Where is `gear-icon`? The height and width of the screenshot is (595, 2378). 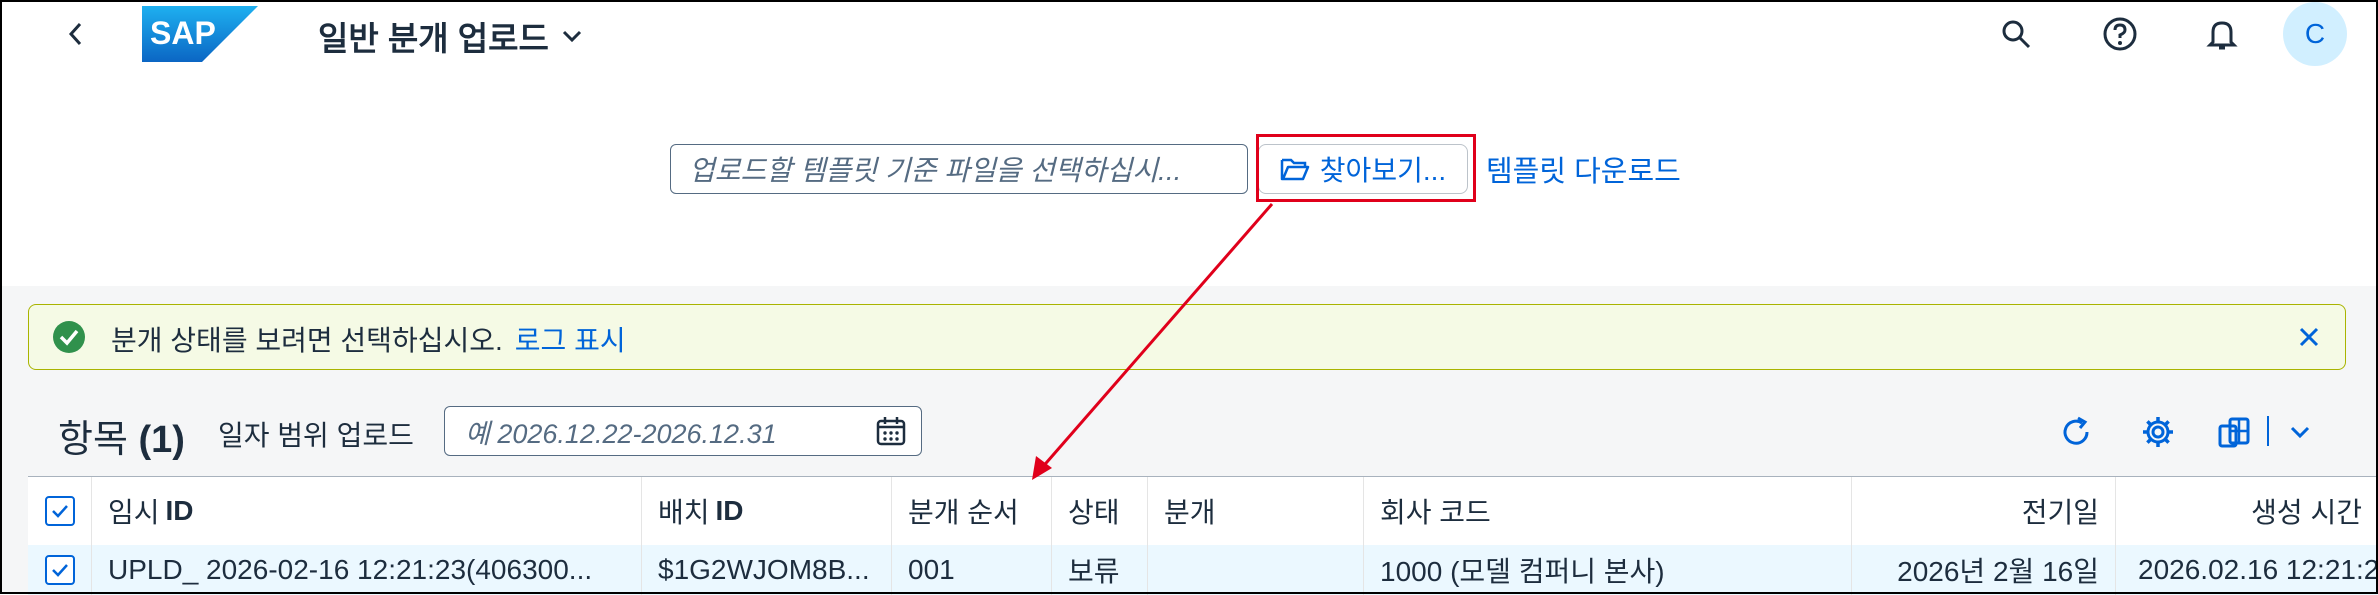 gear-icon is located at coordinates (2158, 432).